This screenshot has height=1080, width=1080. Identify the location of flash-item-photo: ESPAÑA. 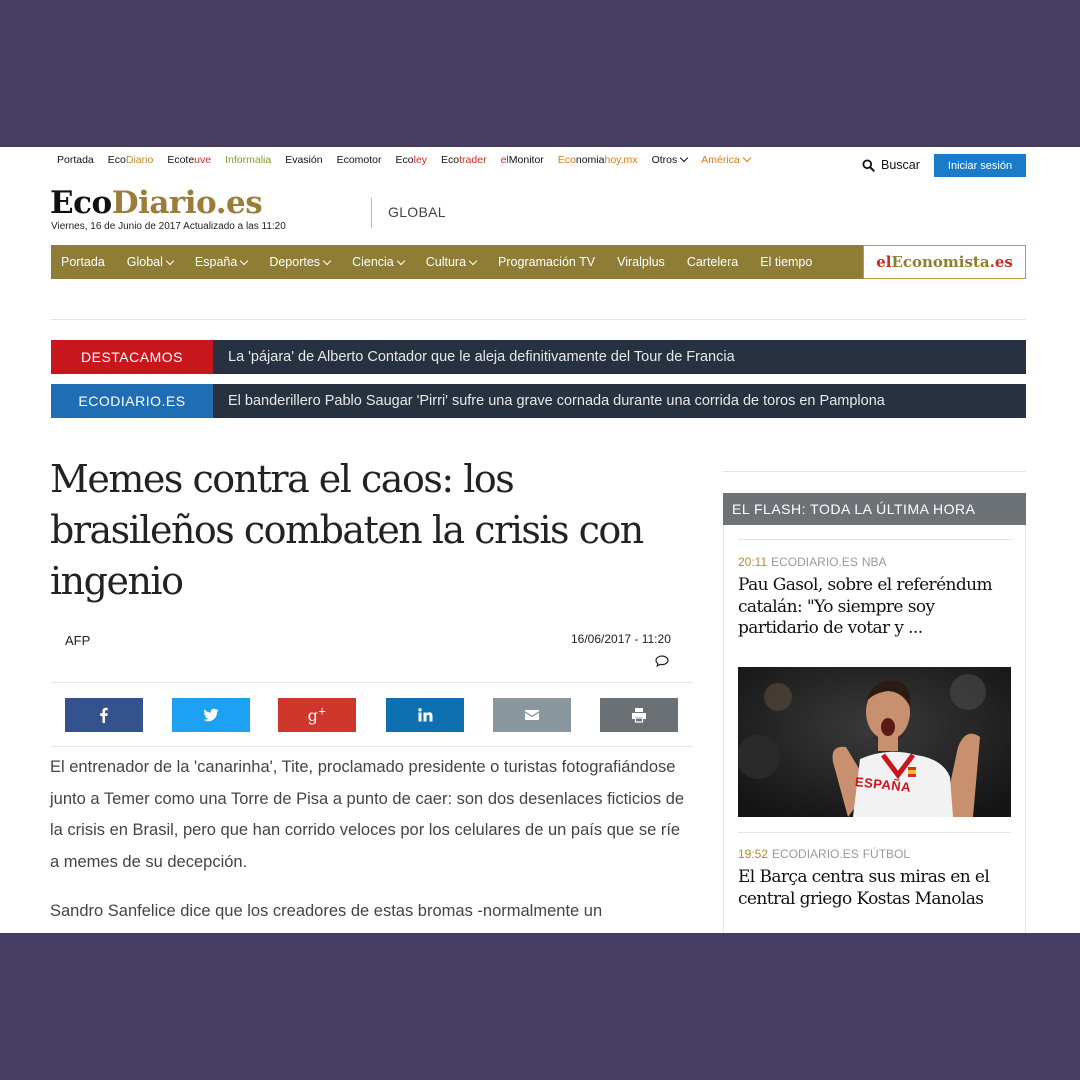
(874, 742).